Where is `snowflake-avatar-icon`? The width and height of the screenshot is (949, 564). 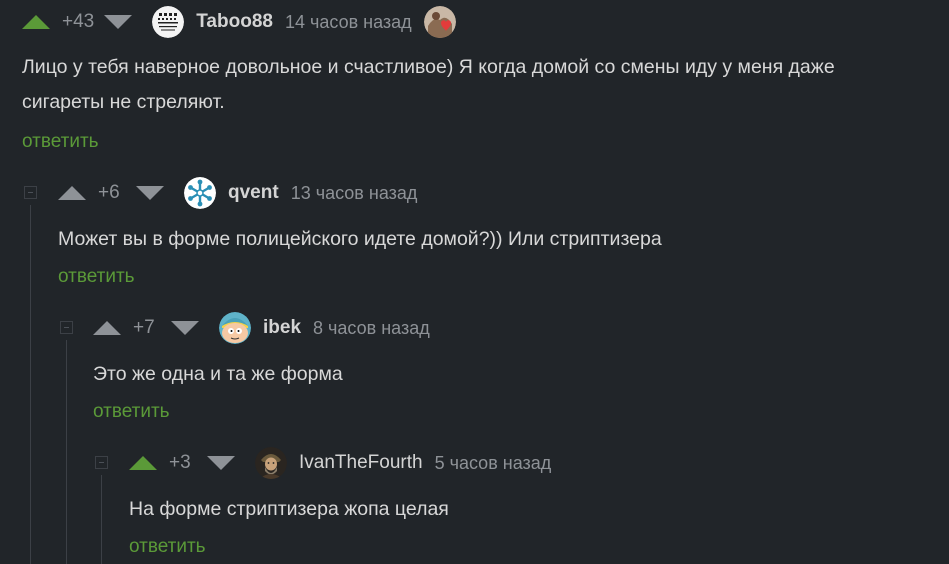 snowflake-avatar-icon is located at coordinates (200, 193).